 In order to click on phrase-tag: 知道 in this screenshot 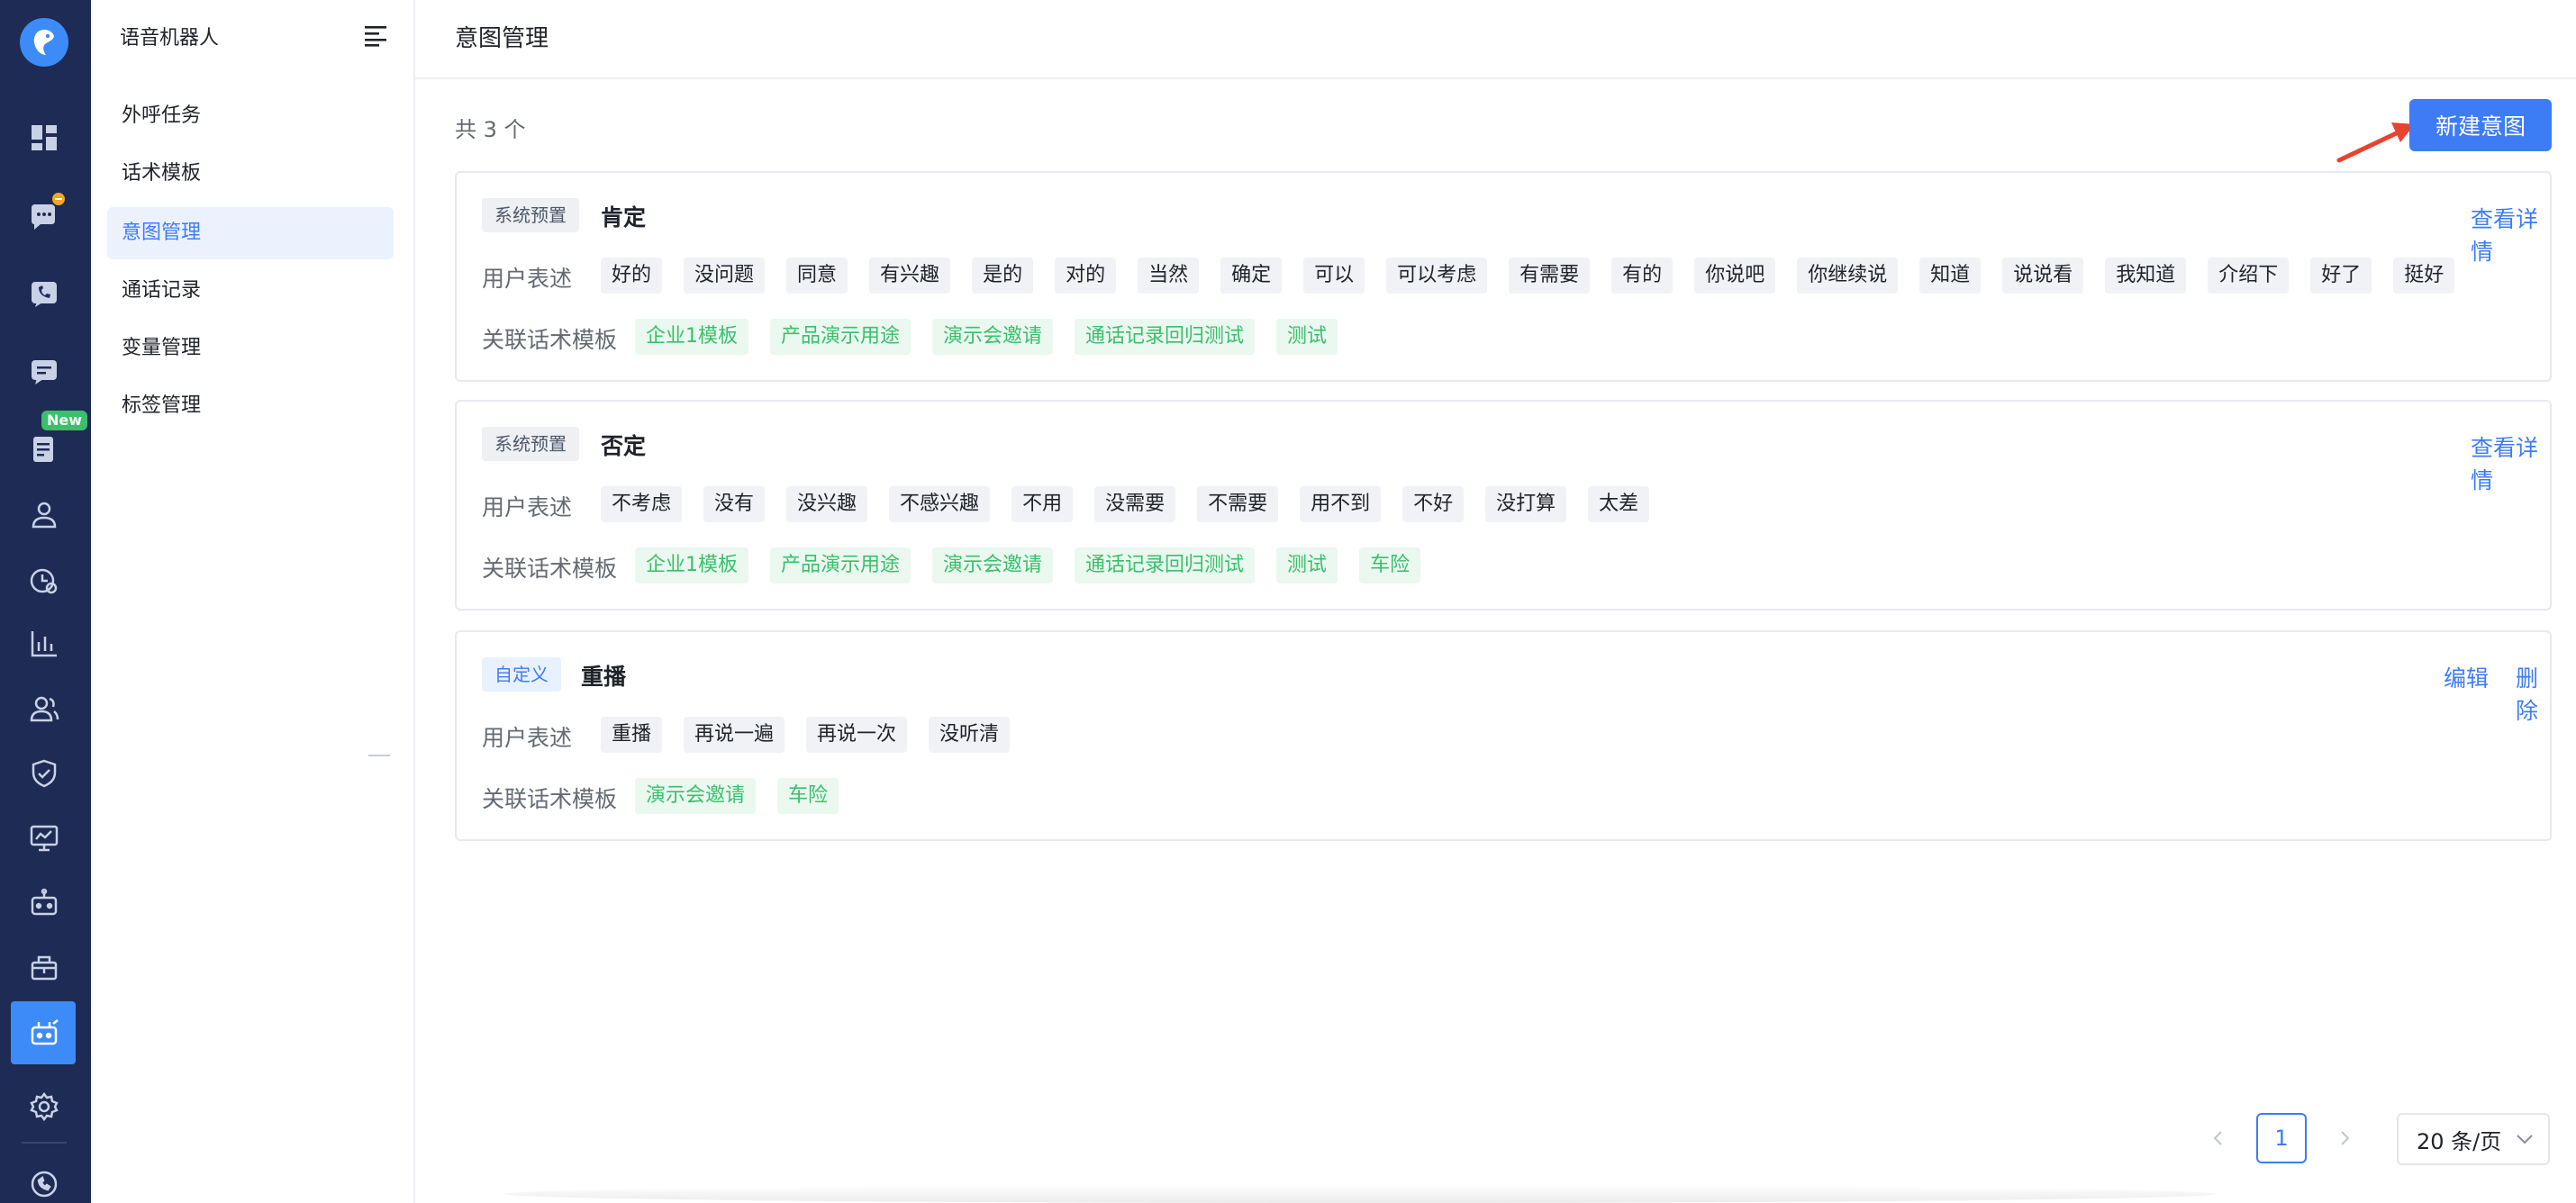, I will do `click(1950, 276)`.